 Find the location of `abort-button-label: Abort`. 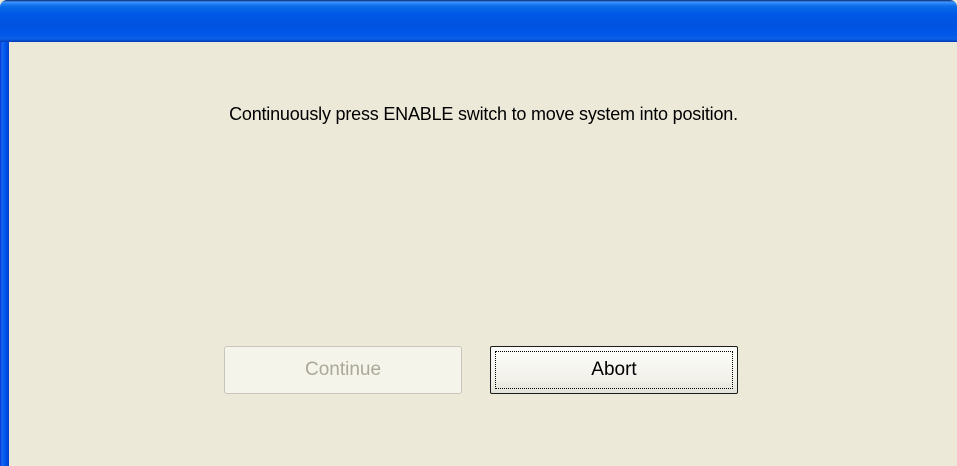

abort-button-label: Abort is located at coordinates (614, 369).